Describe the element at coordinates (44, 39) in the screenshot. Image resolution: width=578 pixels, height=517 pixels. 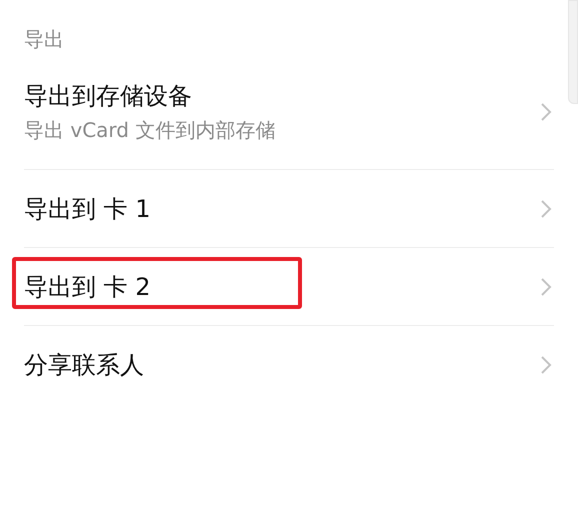
I see `section-header: 导出` at that location.